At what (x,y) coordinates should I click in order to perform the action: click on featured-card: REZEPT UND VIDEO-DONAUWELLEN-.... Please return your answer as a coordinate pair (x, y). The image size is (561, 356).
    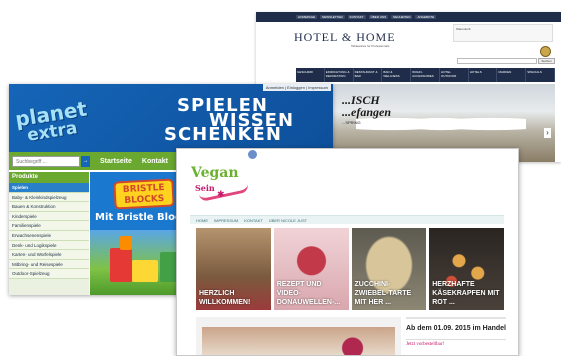
    Looking at the image, I should click on (311, 269).